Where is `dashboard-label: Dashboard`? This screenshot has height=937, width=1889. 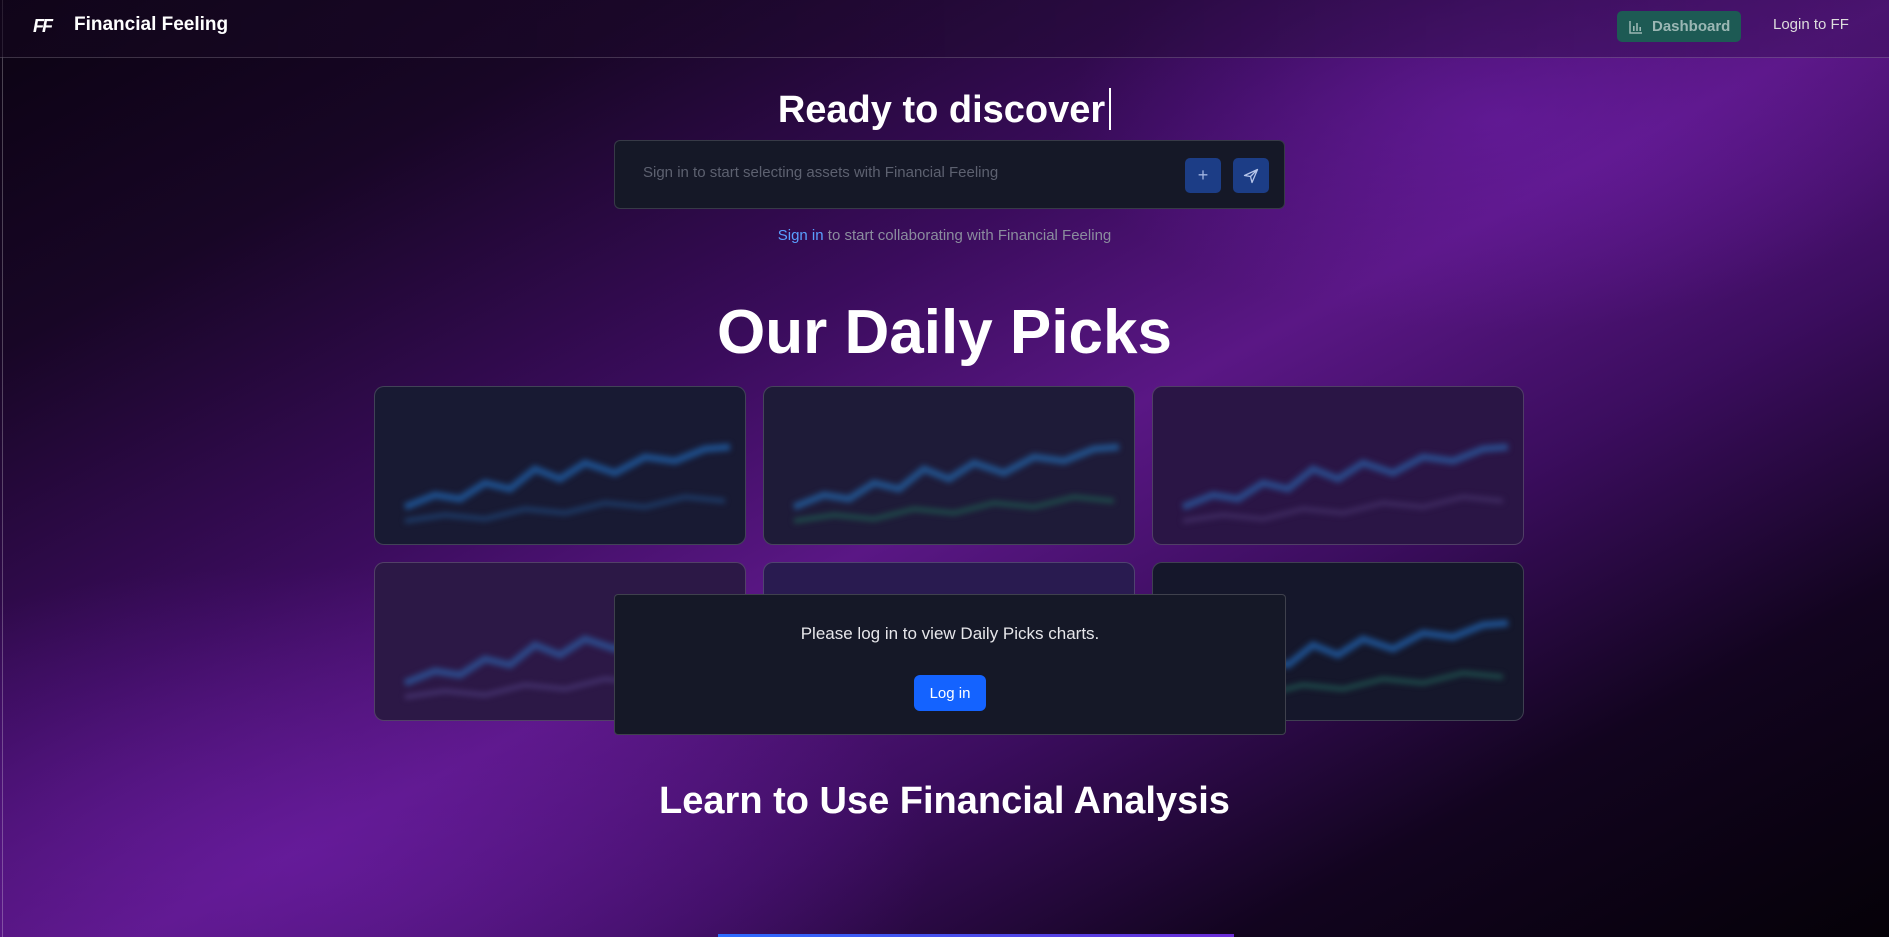 dashboard-label: Dashboard is located at coordinates (1691, 26).